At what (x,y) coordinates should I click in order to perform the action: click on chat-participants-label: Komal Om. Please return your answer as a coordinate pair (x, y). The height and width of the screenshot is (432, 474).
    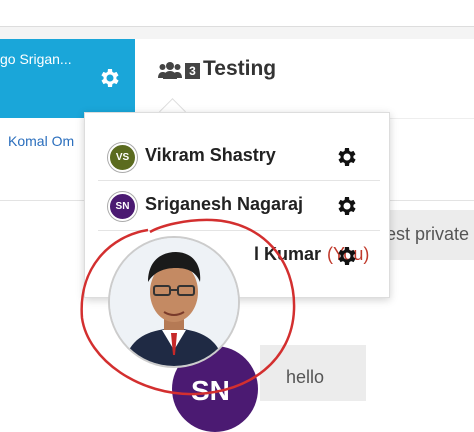
    Looking at the image, I should click on (41, 141).